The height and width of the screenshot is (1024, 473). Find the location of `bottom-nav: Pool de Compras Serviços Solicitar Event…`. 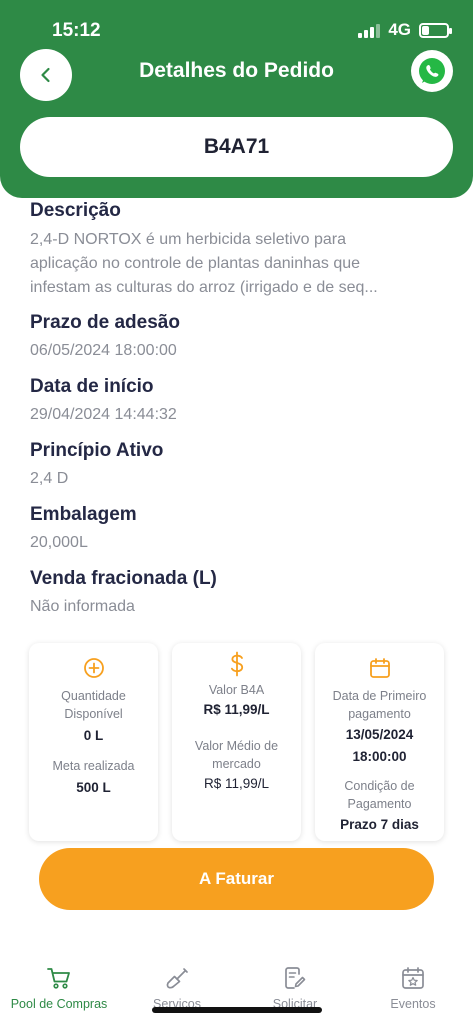

bottom-nav: Pool de Compras Serviços Solicitar Event… is located at coordinates (236, 992).